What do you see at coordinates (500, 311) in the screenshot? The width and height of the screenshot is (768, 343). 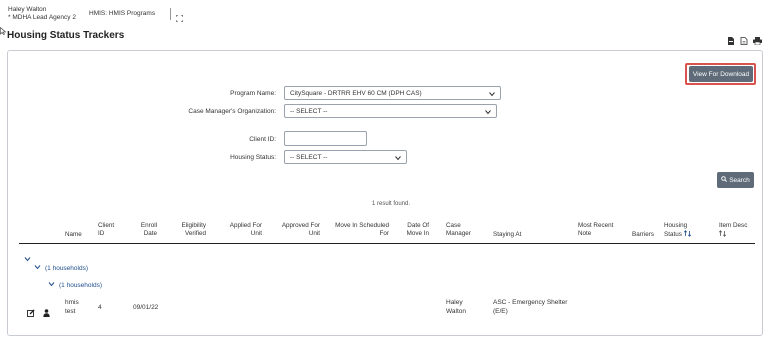 I see `row-staying-line2: (E/E)` at bounding box center [500, 311].